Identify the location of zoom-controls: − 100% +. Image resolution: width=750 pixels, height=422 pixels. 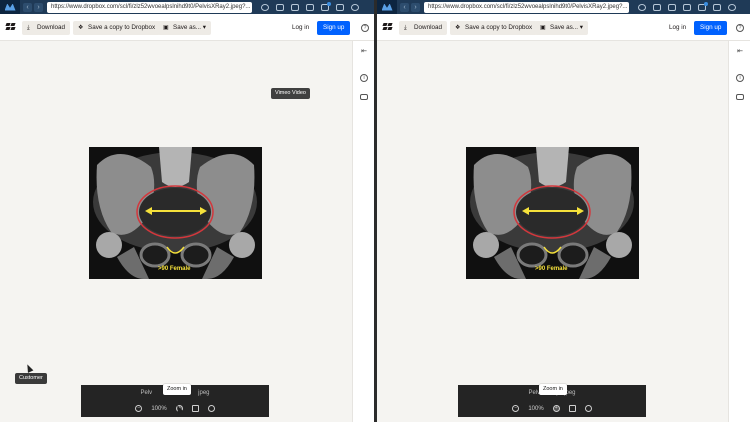
(552, 408).